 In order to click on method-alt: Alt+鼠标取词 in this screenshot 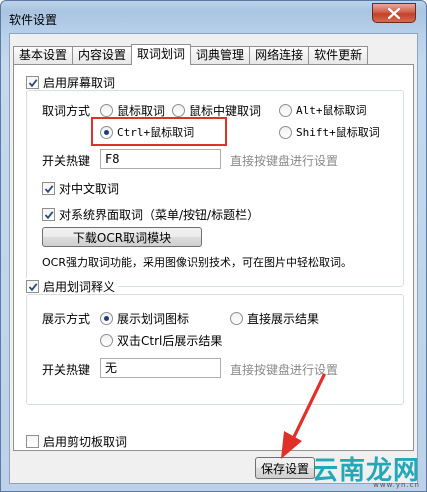, I will do `click(323, 110)`.